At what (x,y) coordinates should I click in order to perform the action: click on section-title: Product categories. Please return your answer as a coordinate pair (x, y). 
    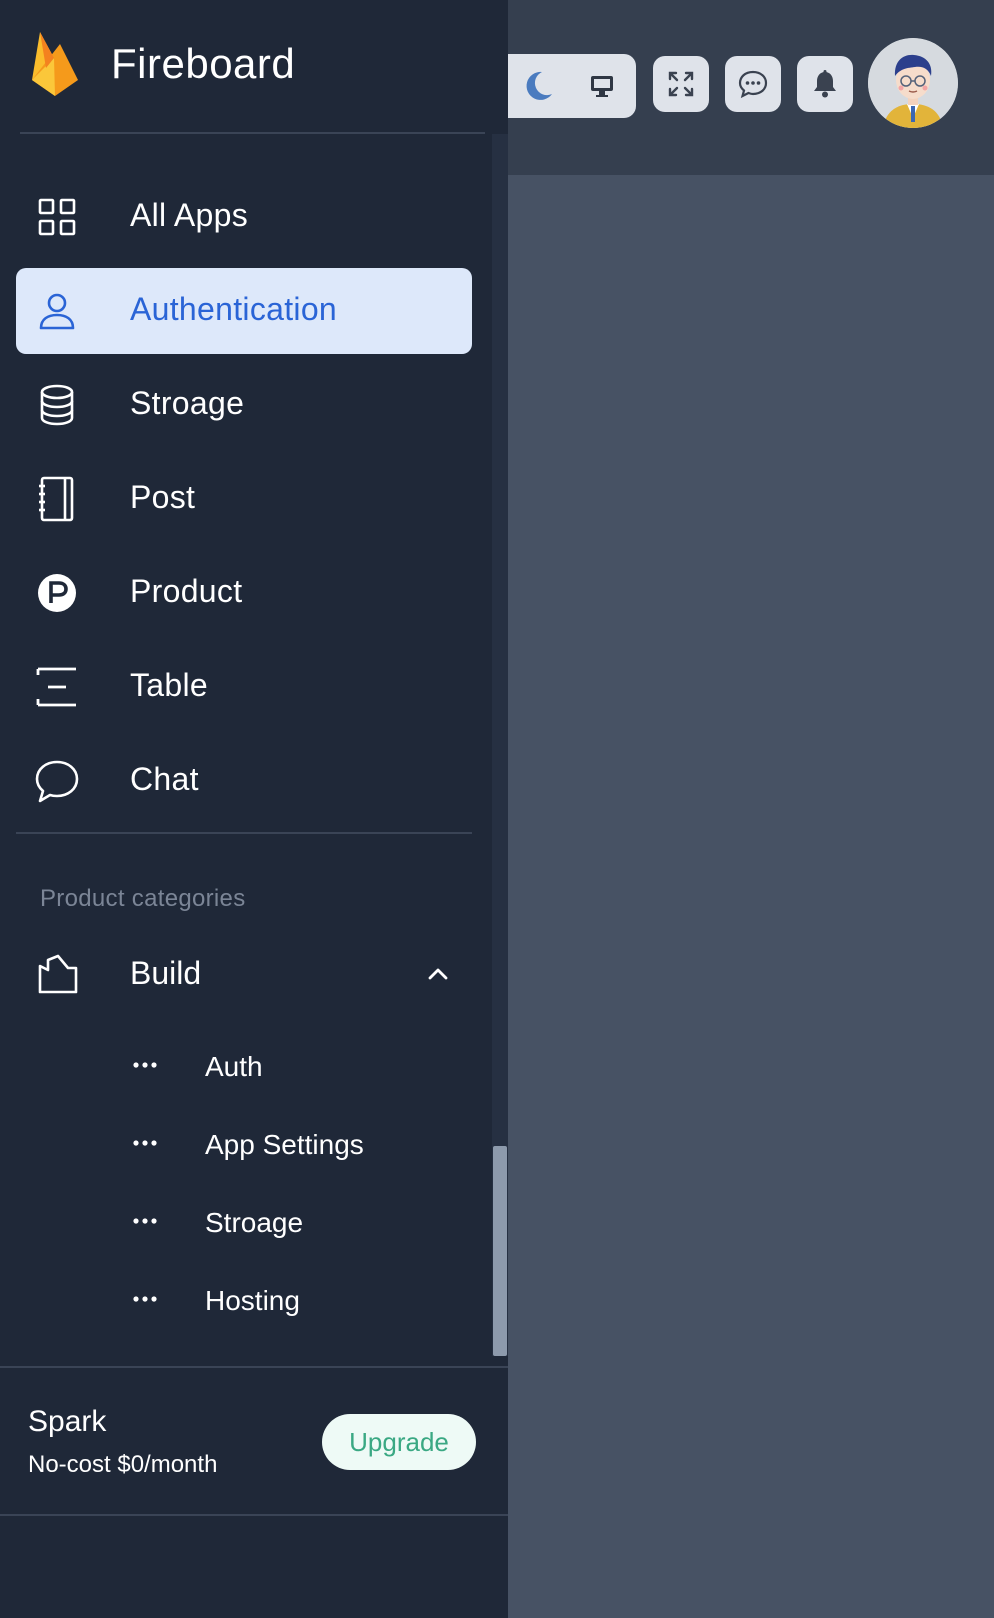
    Looking at the image, I should click on (143, 898).